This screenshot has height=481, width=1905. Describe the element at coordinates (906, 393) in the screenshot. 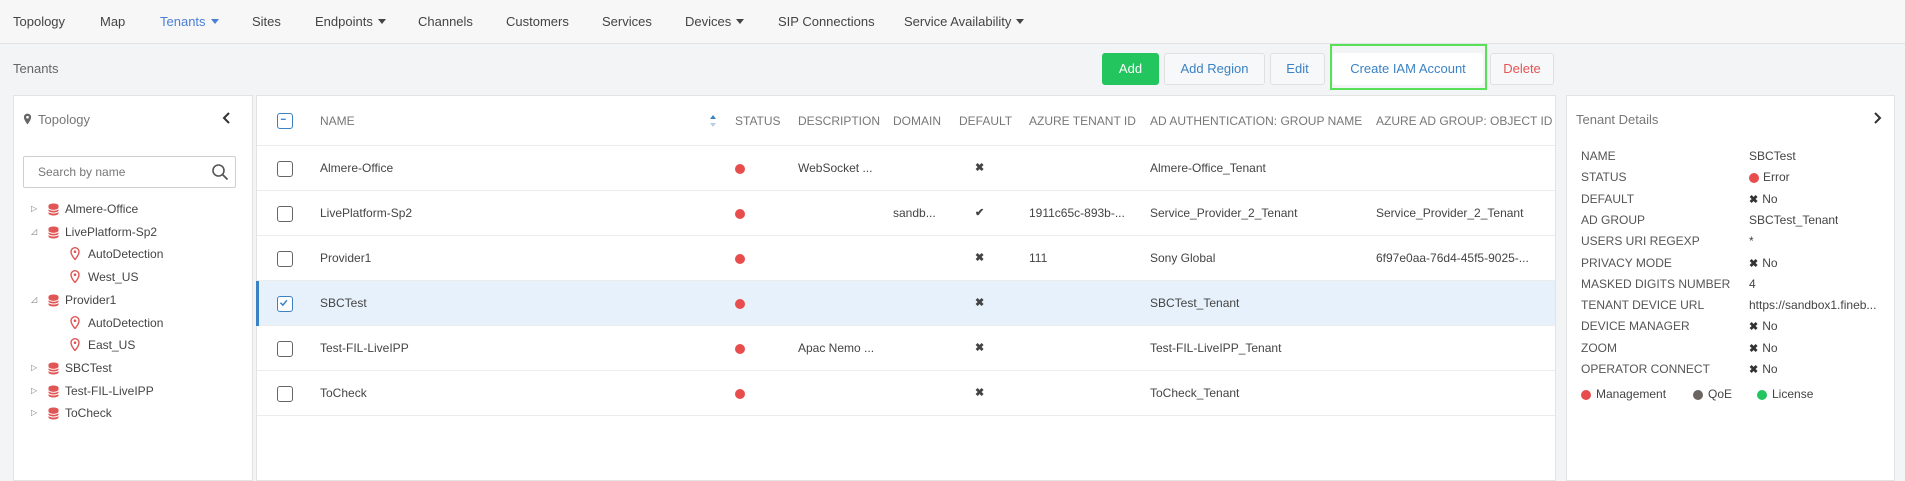

I see `table-row: ToCheck ToCheck_Tenant ✖` at that location.